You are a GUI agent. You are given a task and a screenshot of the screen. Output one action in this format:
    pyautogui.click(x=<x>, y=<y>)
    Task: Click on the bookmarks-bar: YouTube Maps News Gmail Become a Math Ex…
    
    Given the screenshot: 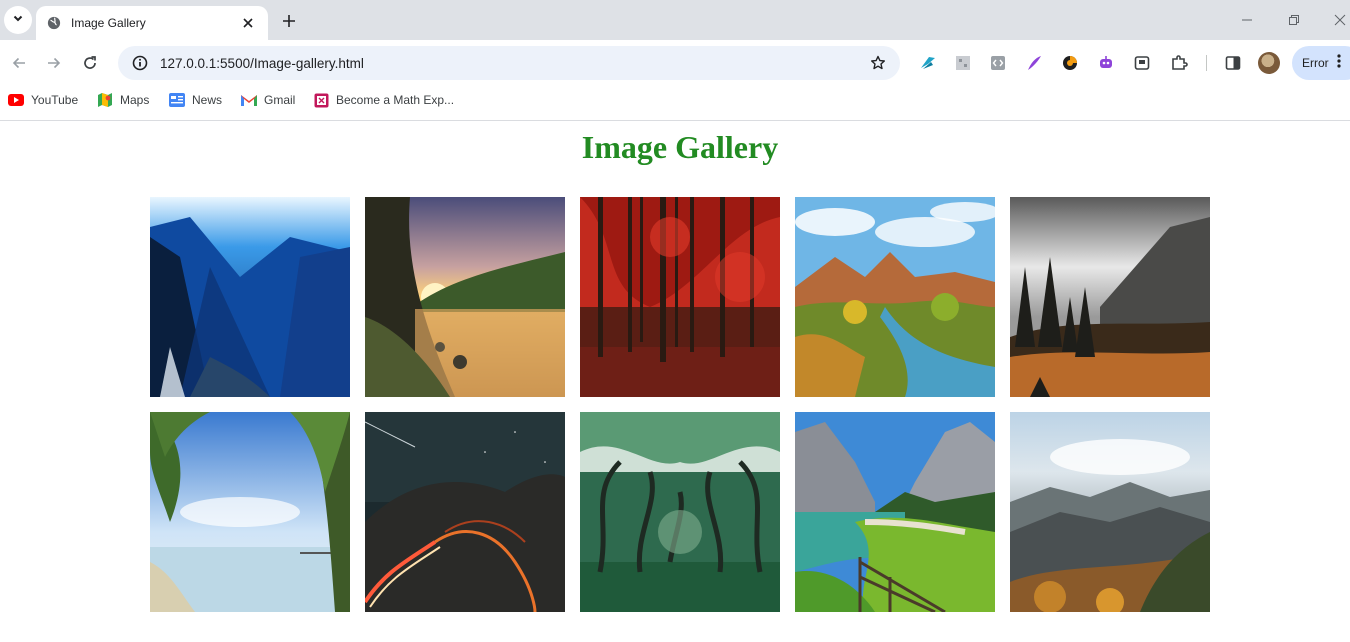 What is the action you would take?
    pyautogui.click(x=675, y=100)
    